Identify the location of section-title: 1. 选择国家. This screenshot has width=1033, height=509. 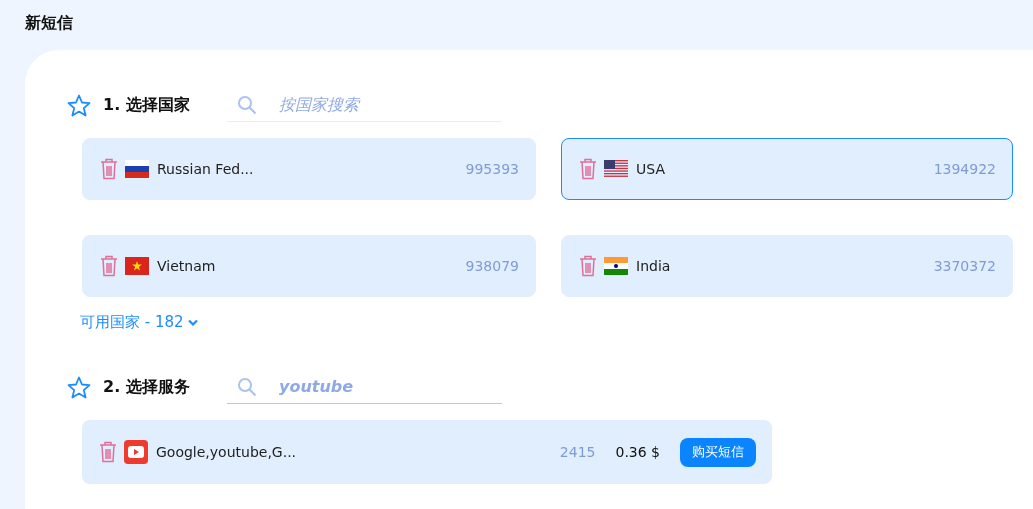
(147, 105).